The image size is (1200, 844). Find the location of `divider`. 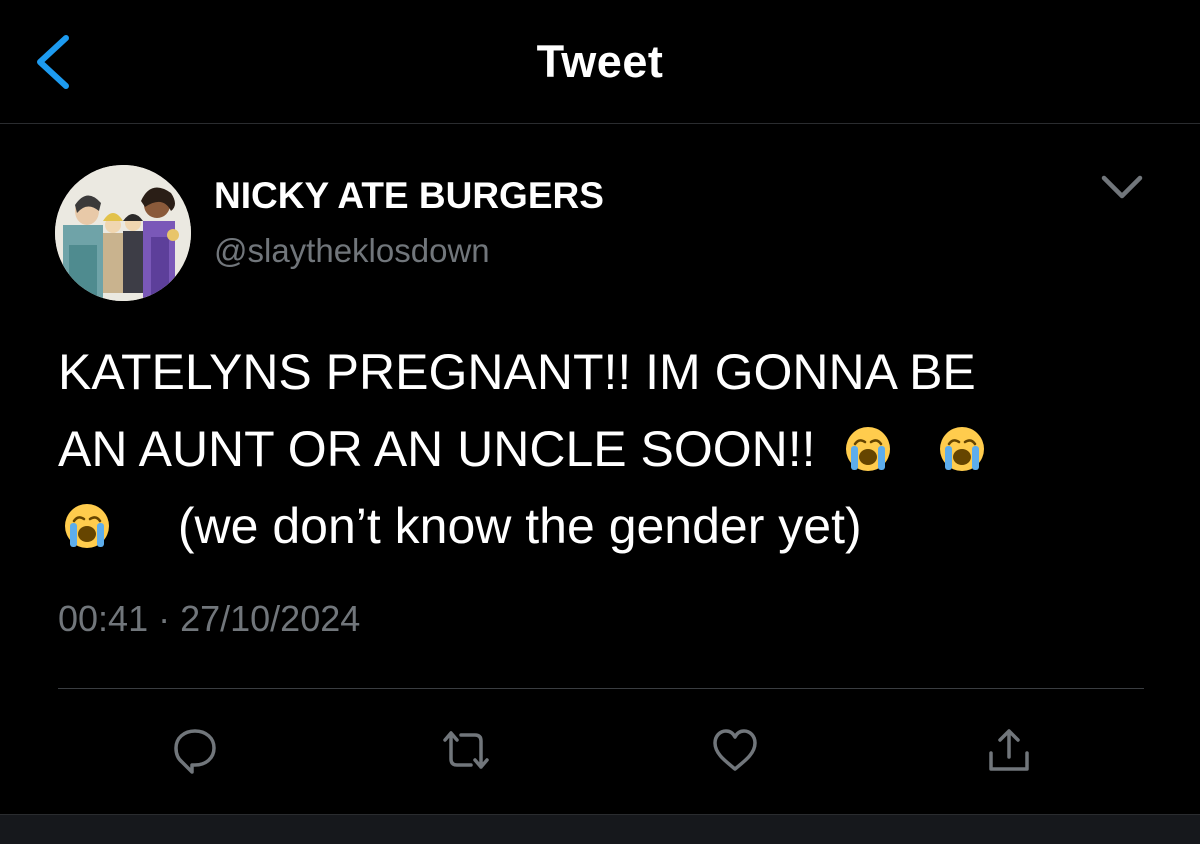

divider is located at coordinates (601, 688).